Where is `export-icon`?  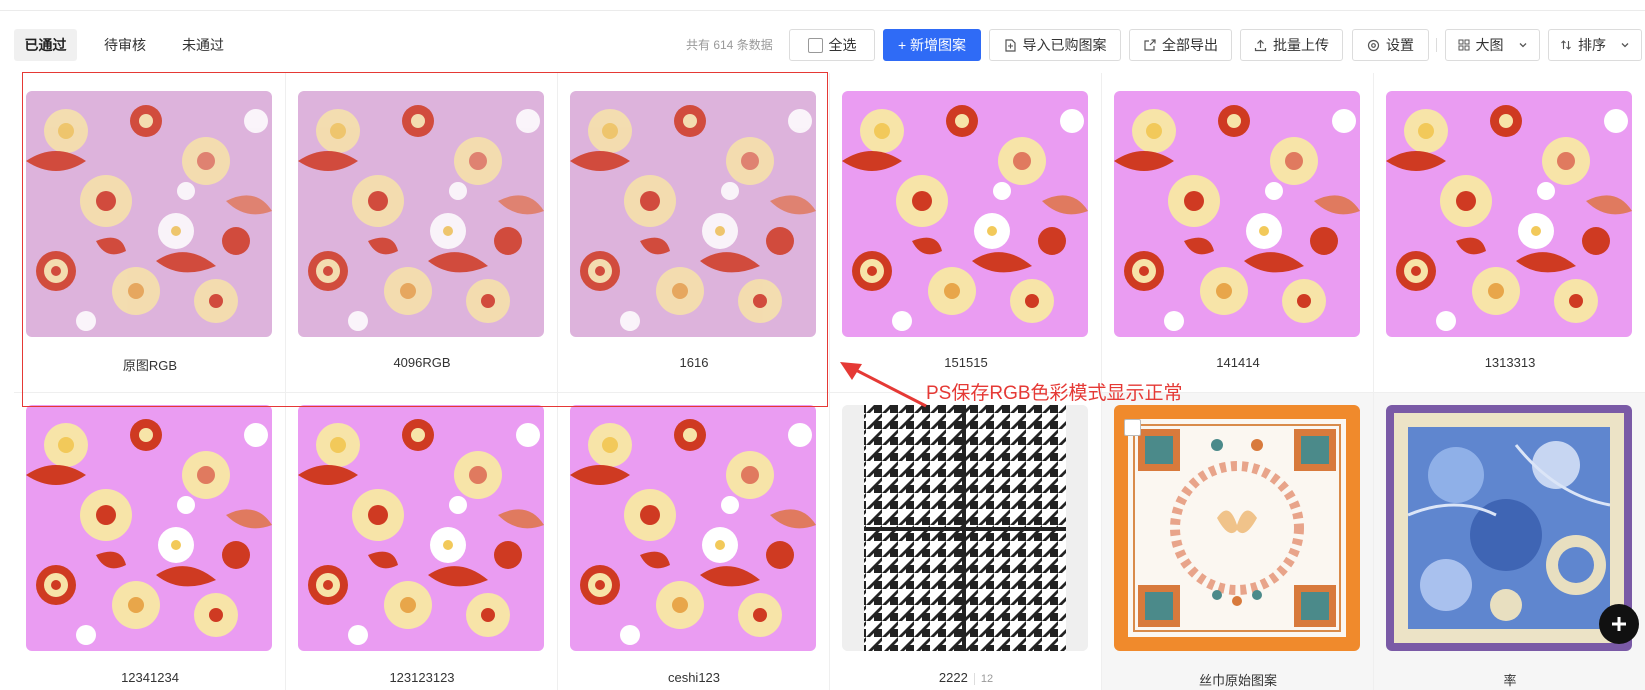
export-icon is located at coordinates (1149, 45).